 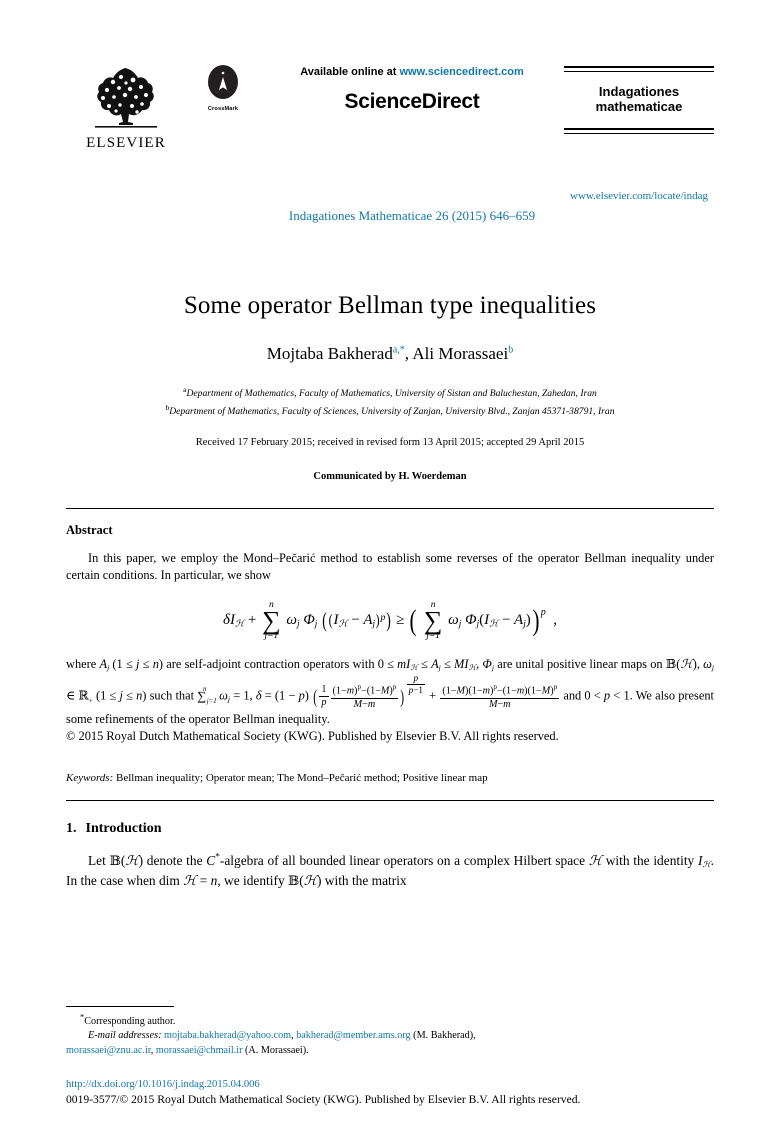 I want to click on summation-left: n ∑ j=1, so click(x=271, y=621).